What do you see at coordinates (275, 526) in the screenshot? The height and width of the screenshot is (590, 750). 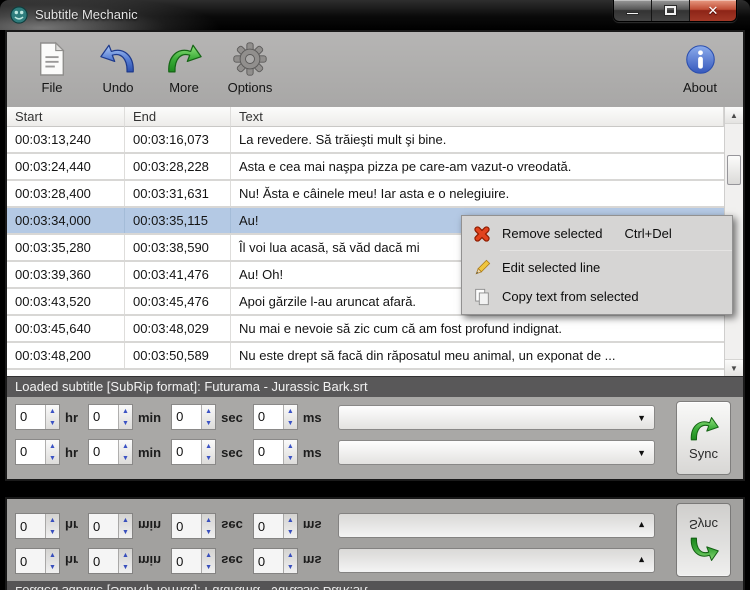 I see `ms-spinner-row2-reflection: 0 ▲ ▼` at bounding box center [275, 526].